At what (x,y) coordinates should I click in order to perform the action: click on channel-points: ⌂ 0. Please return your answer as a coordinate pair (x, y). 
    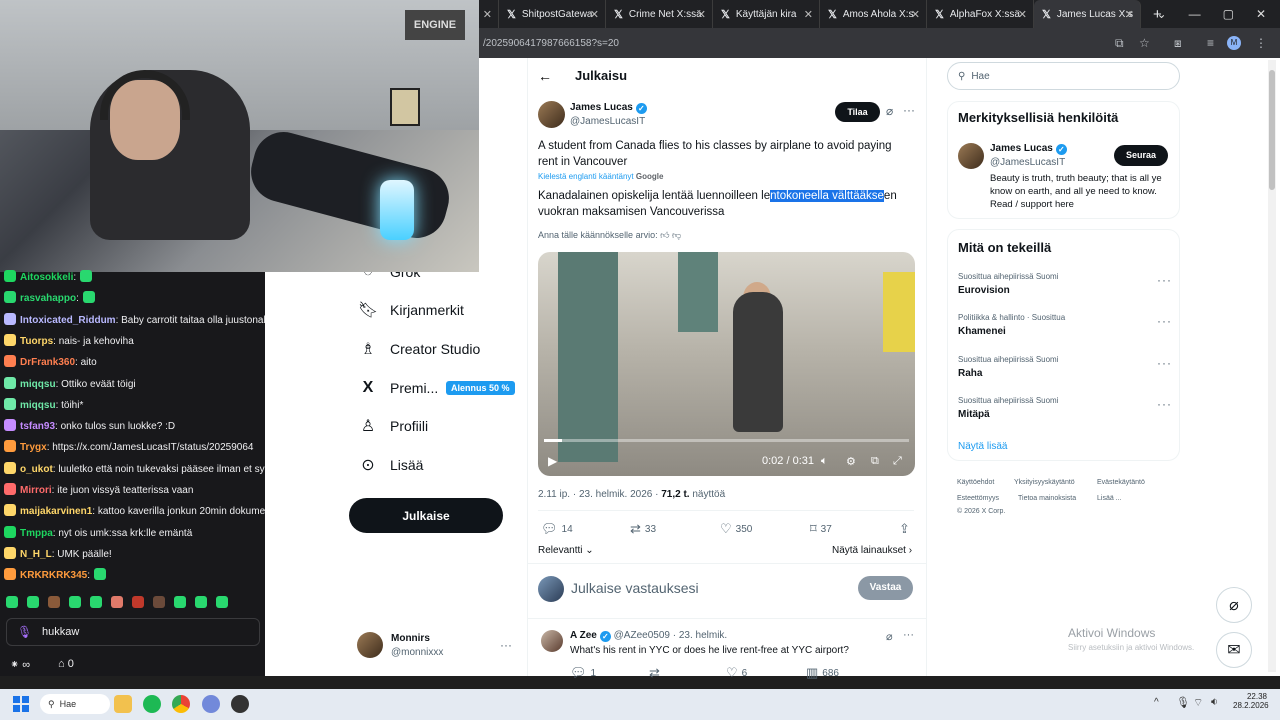
    Looking at the image, I should click on (66, 664).